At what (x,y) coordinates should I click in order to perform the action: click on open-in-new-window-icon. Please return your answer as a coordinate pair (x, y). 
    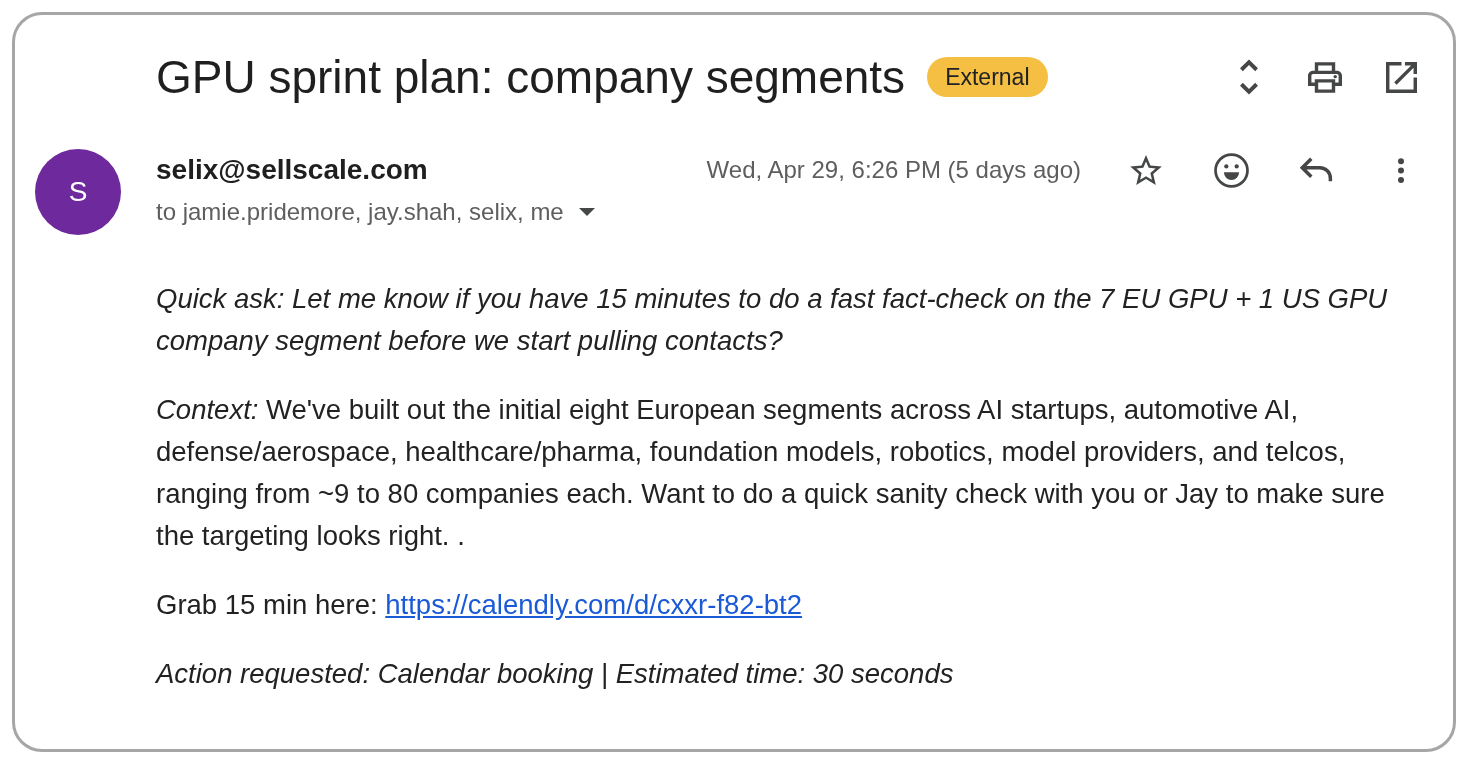
    Looking at the image, I should click on (1401, 77).